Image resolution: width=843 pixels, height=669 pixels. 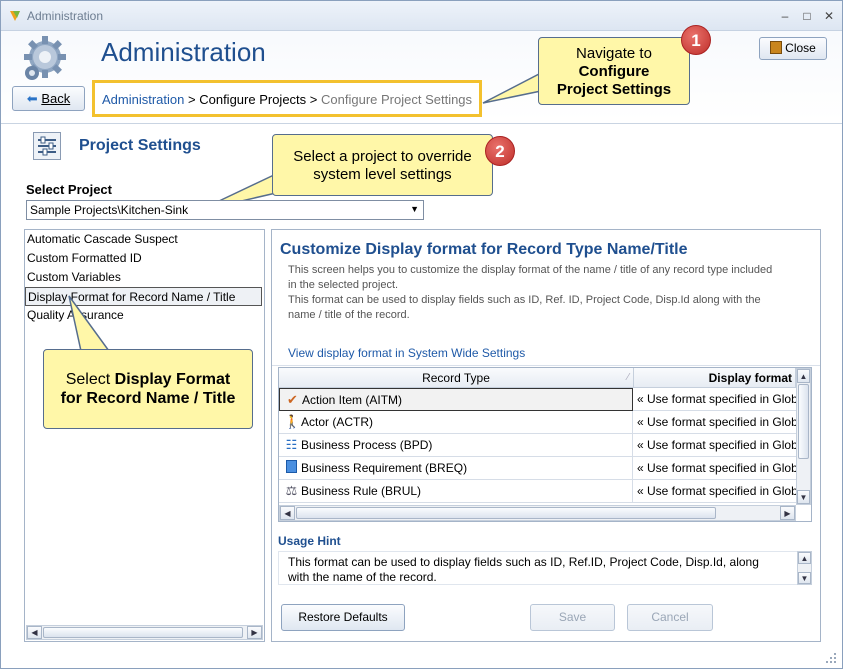 I want to click on record-type-cell: Business Process (BPD), so click(x=367, y=445).